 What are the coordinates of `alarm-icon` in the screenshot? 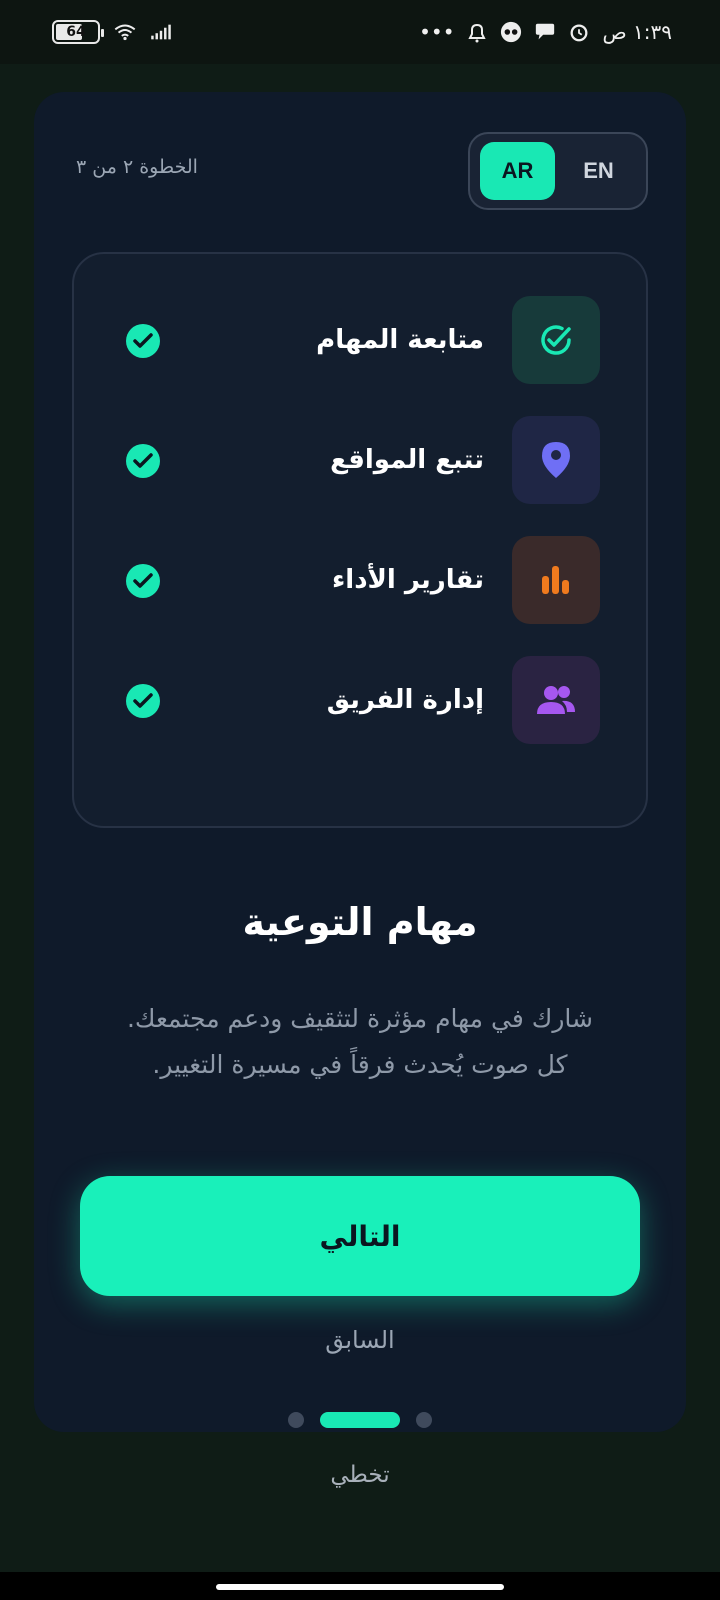 It's located at (579, 32).